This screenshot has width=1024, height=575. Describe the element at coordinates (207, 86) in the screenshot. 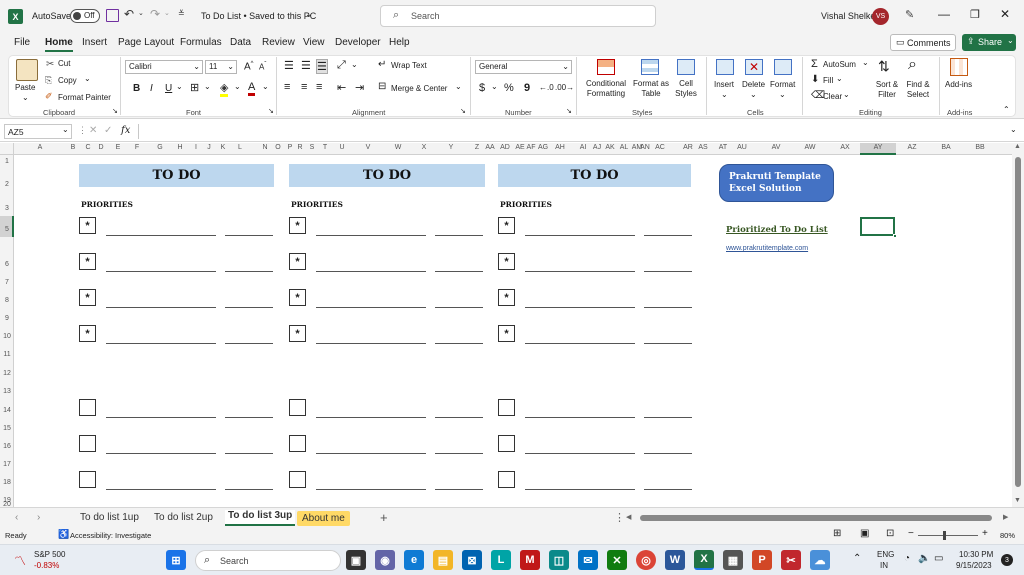

I see `borders-dropdown-icon: ⌄` at that location.